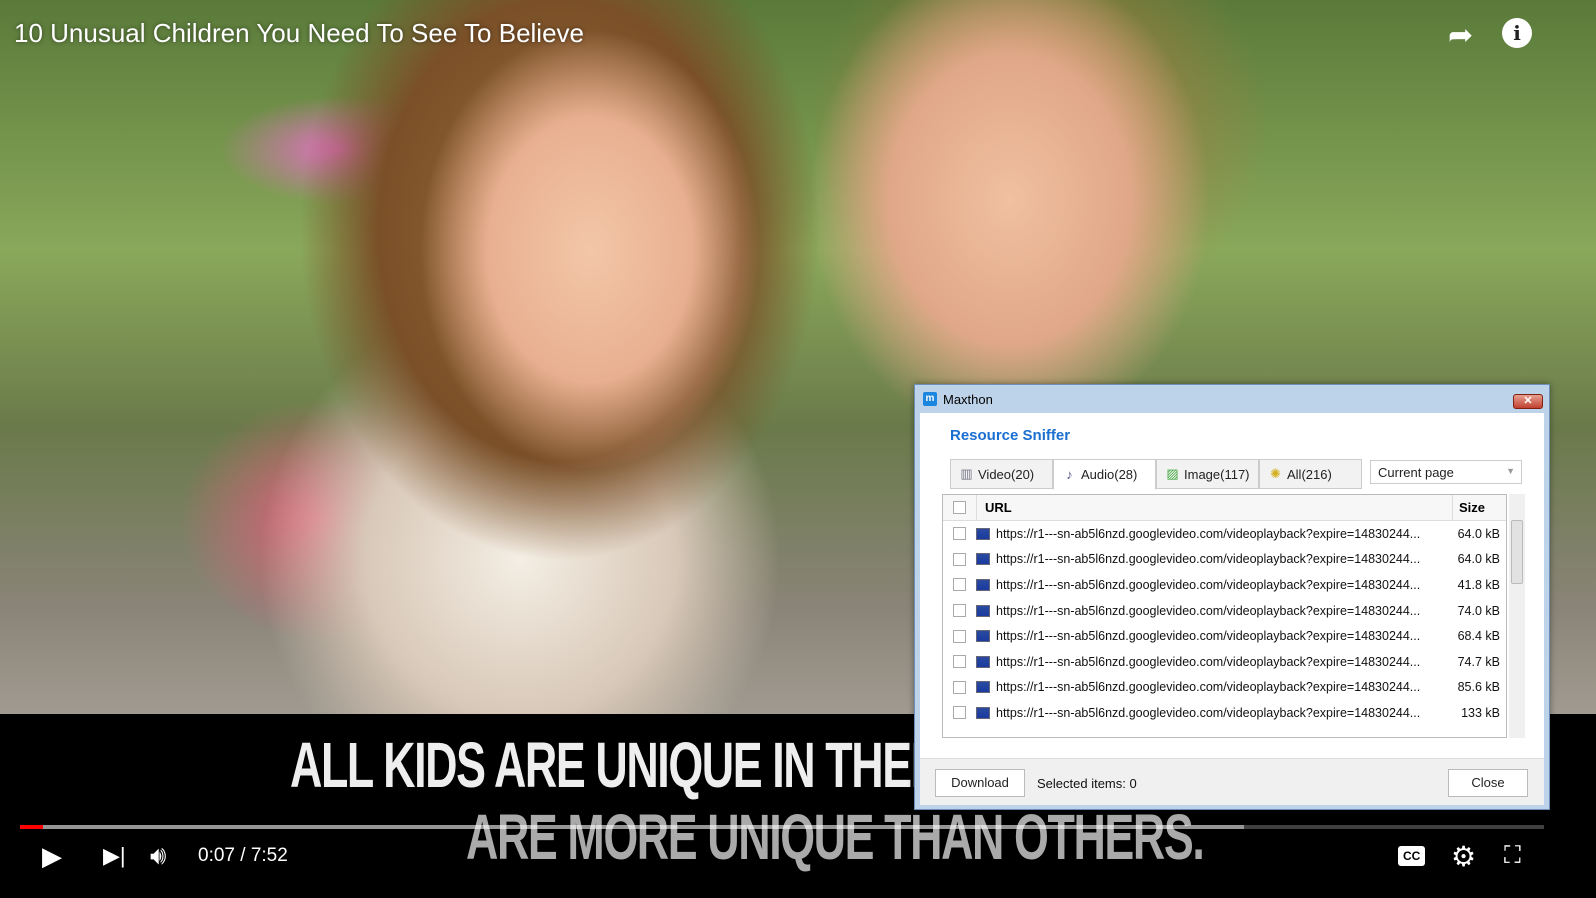 This screenshot has width=1596, height=898. Describe the element at coordinates (114, 856) in the screenshot. I see `next-icon: ▶|` at that location.